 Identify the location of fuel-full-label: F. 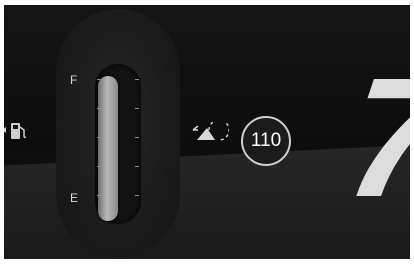
(74, 80).